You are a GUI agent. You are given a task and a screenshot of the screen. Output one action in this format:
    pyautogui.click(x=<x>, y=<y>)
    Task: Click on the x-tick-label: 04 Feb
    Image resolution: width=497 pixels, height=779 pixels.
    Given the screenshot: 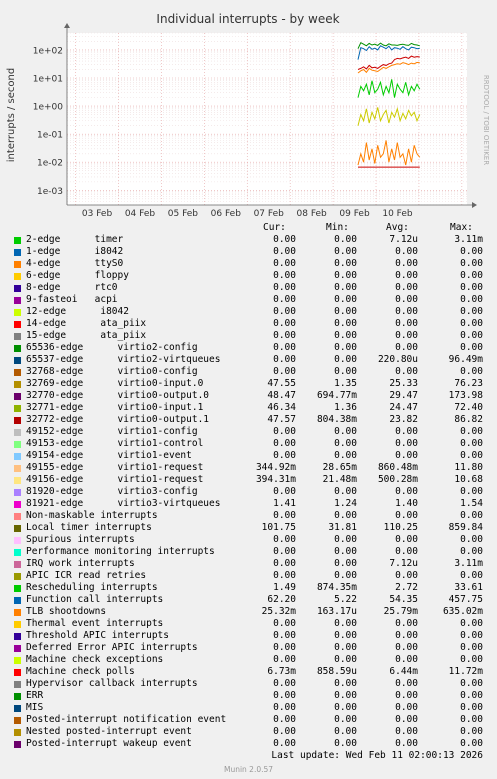 What is the action you would take?
    pyautogui.click(x=140, y=214)
    